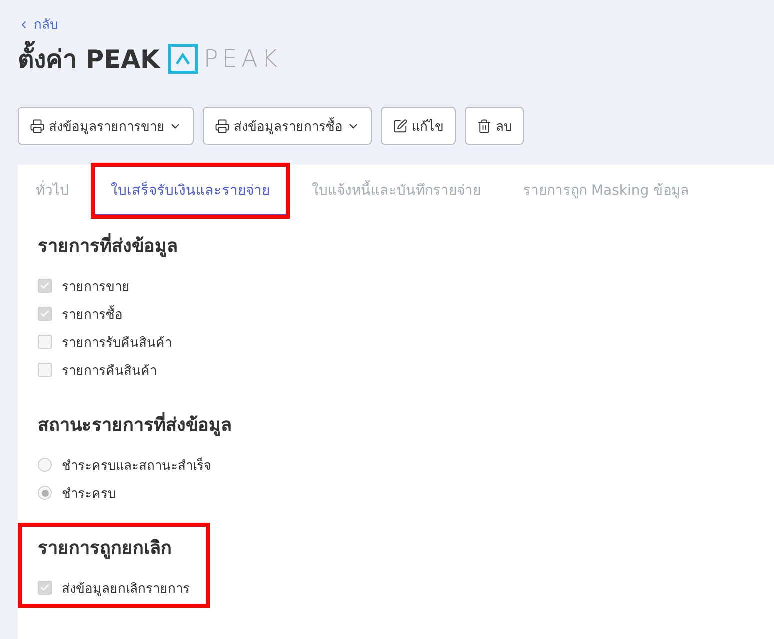 The height and width of the screenshot is (639, 774). What do you see at coordinates (96, 287) in the screenshot?
I see `option-label: รายการขาย` at bounding box center [96, 287].